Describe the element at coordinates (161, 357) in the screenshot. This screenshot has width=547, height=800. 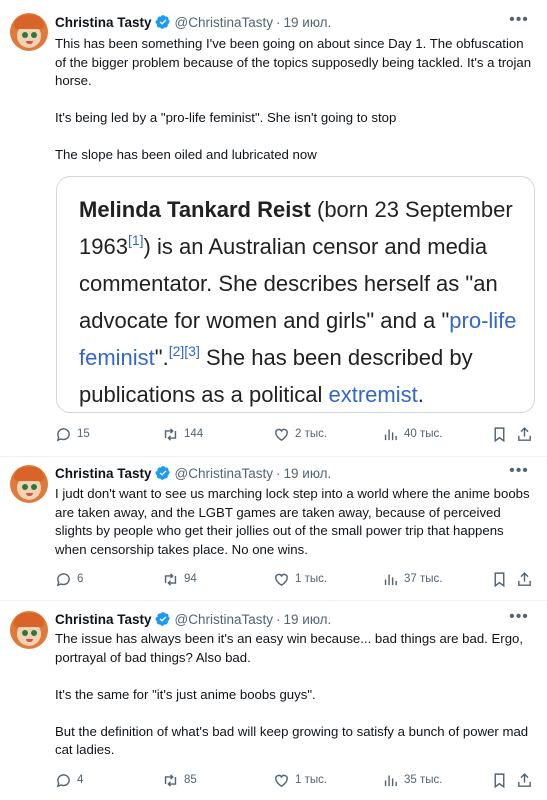
I see `quote-text: ".` at that location.